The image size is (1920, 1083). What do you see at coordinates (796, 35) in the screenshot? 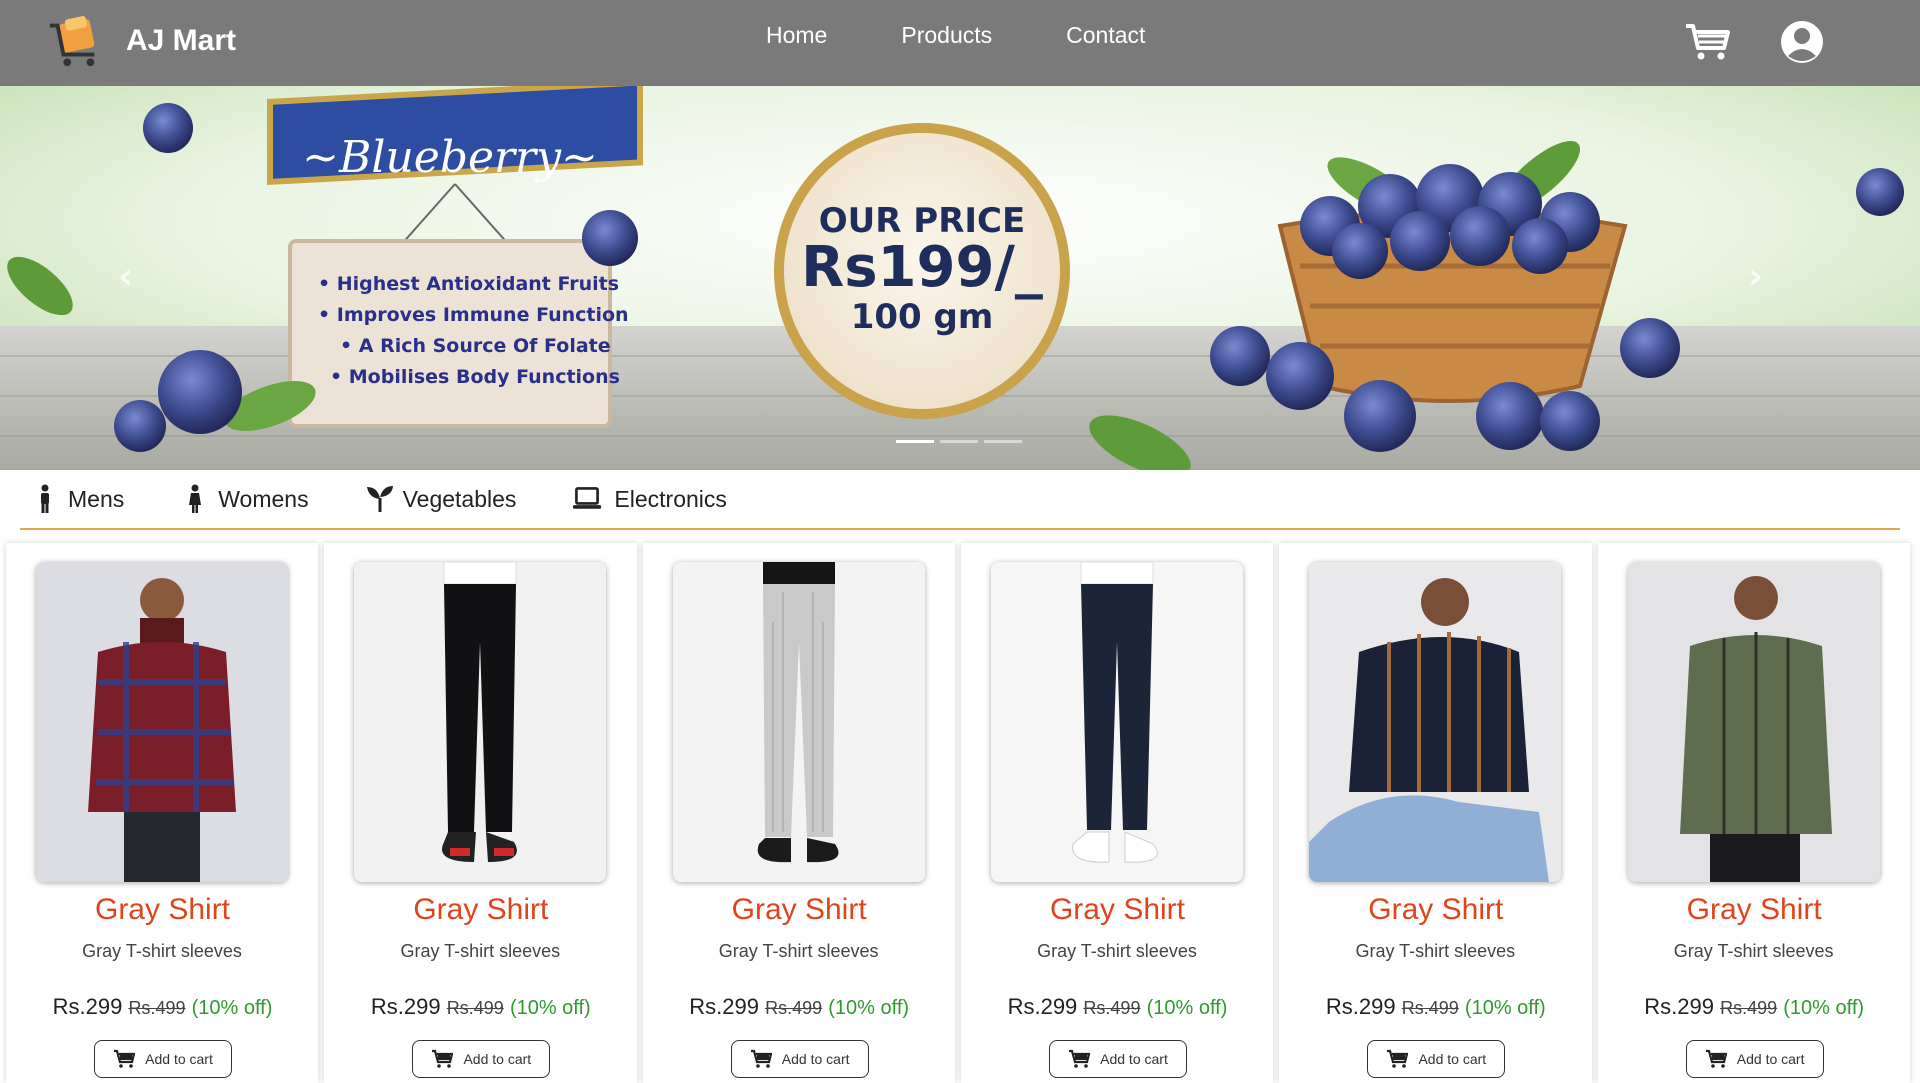
I see `nav-link-home: Home` at bounding box center [796, 35].